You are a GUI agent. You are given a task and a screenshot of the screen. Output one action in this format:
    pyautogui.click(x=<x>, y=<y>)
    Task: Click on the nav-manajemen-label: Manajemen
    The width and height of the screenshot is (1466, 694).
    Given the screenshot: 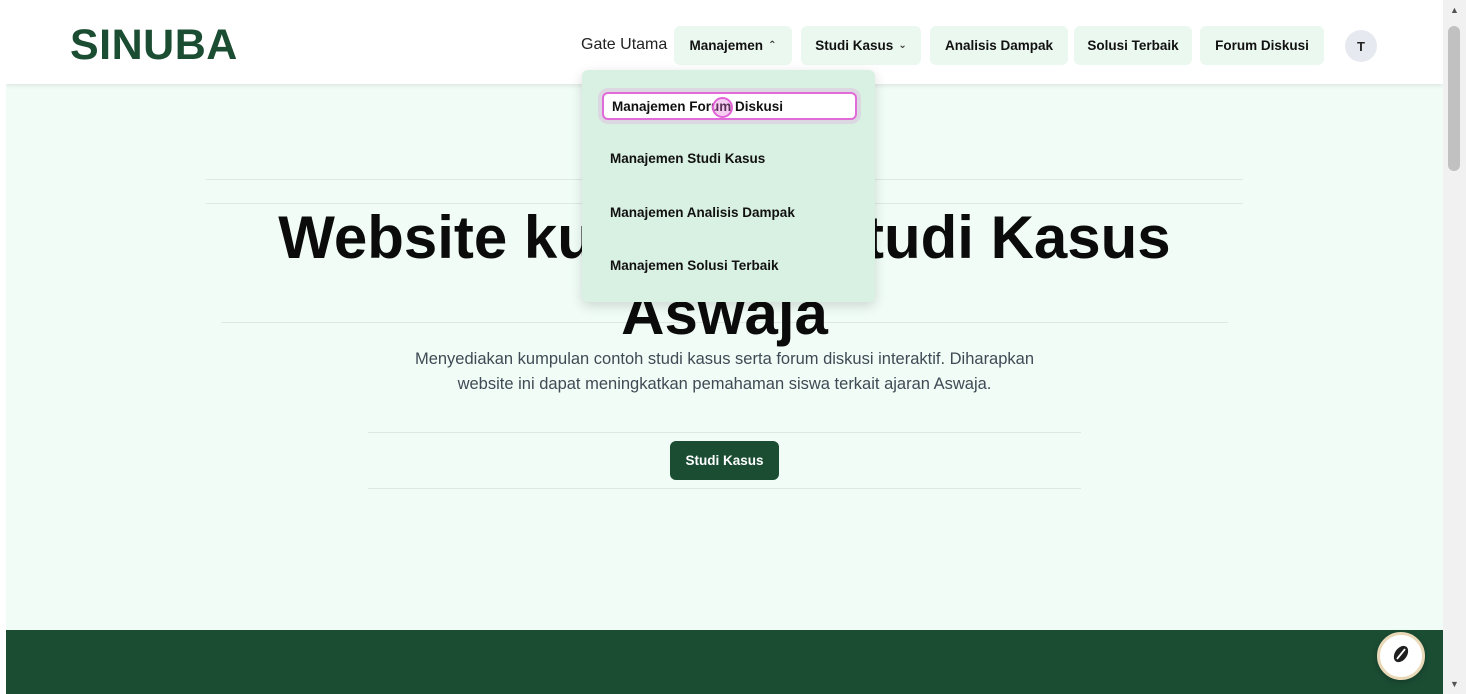 What is the action you would take?
    pyautogui.click(x=726, y=45)
    